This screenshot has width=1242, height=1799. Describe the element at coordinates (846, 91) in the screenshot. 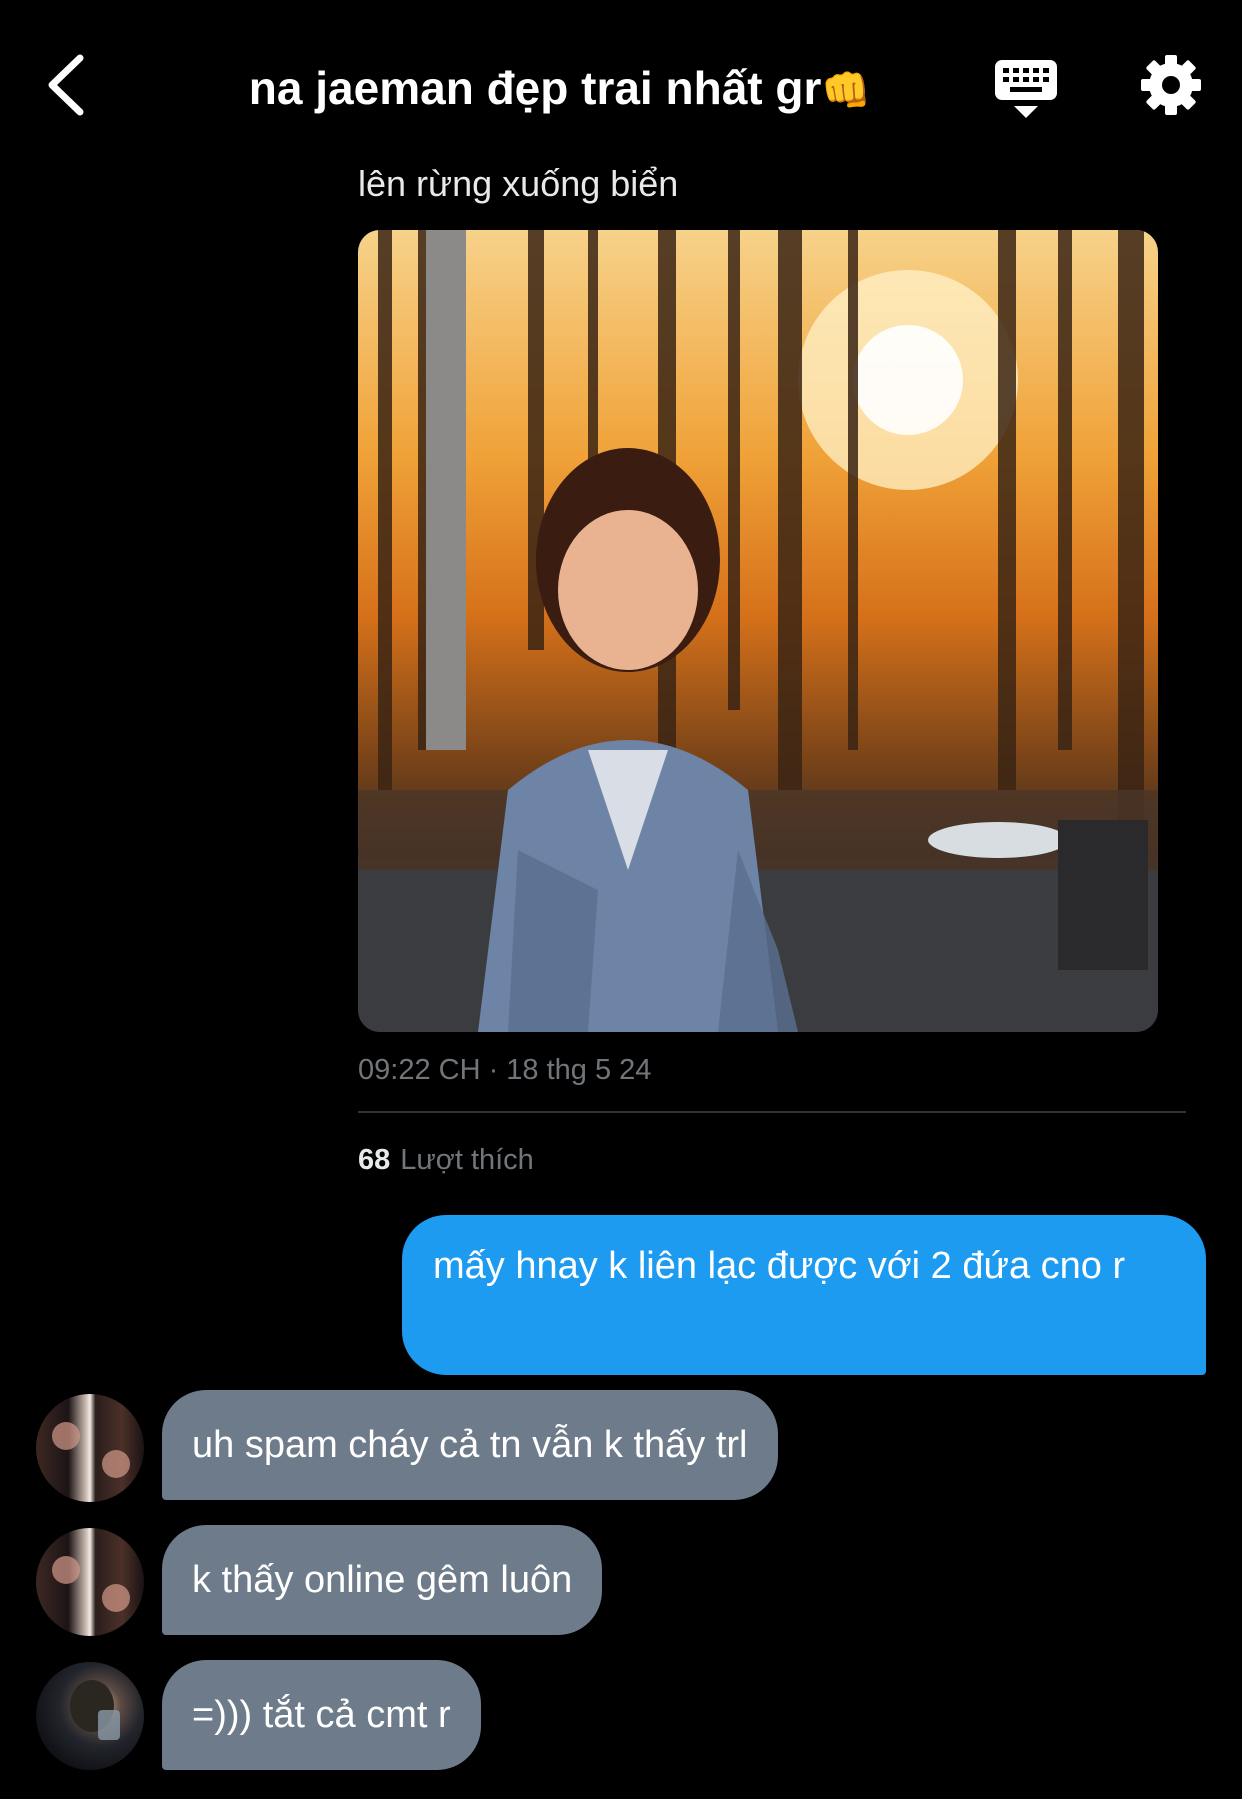

I see `fist-emoji-icon: 👊` at that location.